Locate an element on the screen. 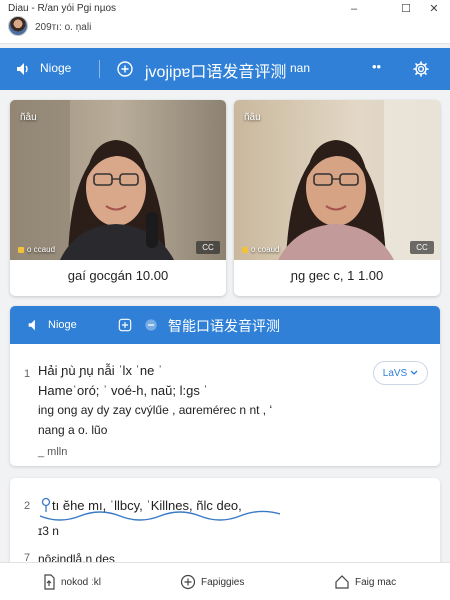  app-header: Nioge jvojipɐ口语发音评测 nan •• is located at coordinates (225, 69).